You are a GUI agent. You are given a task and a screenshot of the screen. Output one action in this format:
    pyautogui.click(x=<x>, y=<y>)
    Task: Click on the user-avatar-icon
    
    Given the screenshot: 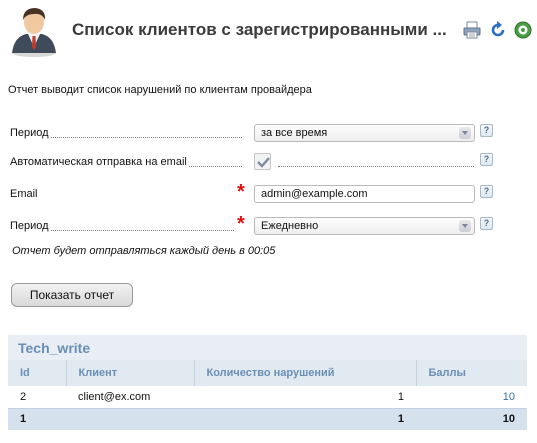 What is the action you would take?
    pyautogui.click(x=34, y=32)
    